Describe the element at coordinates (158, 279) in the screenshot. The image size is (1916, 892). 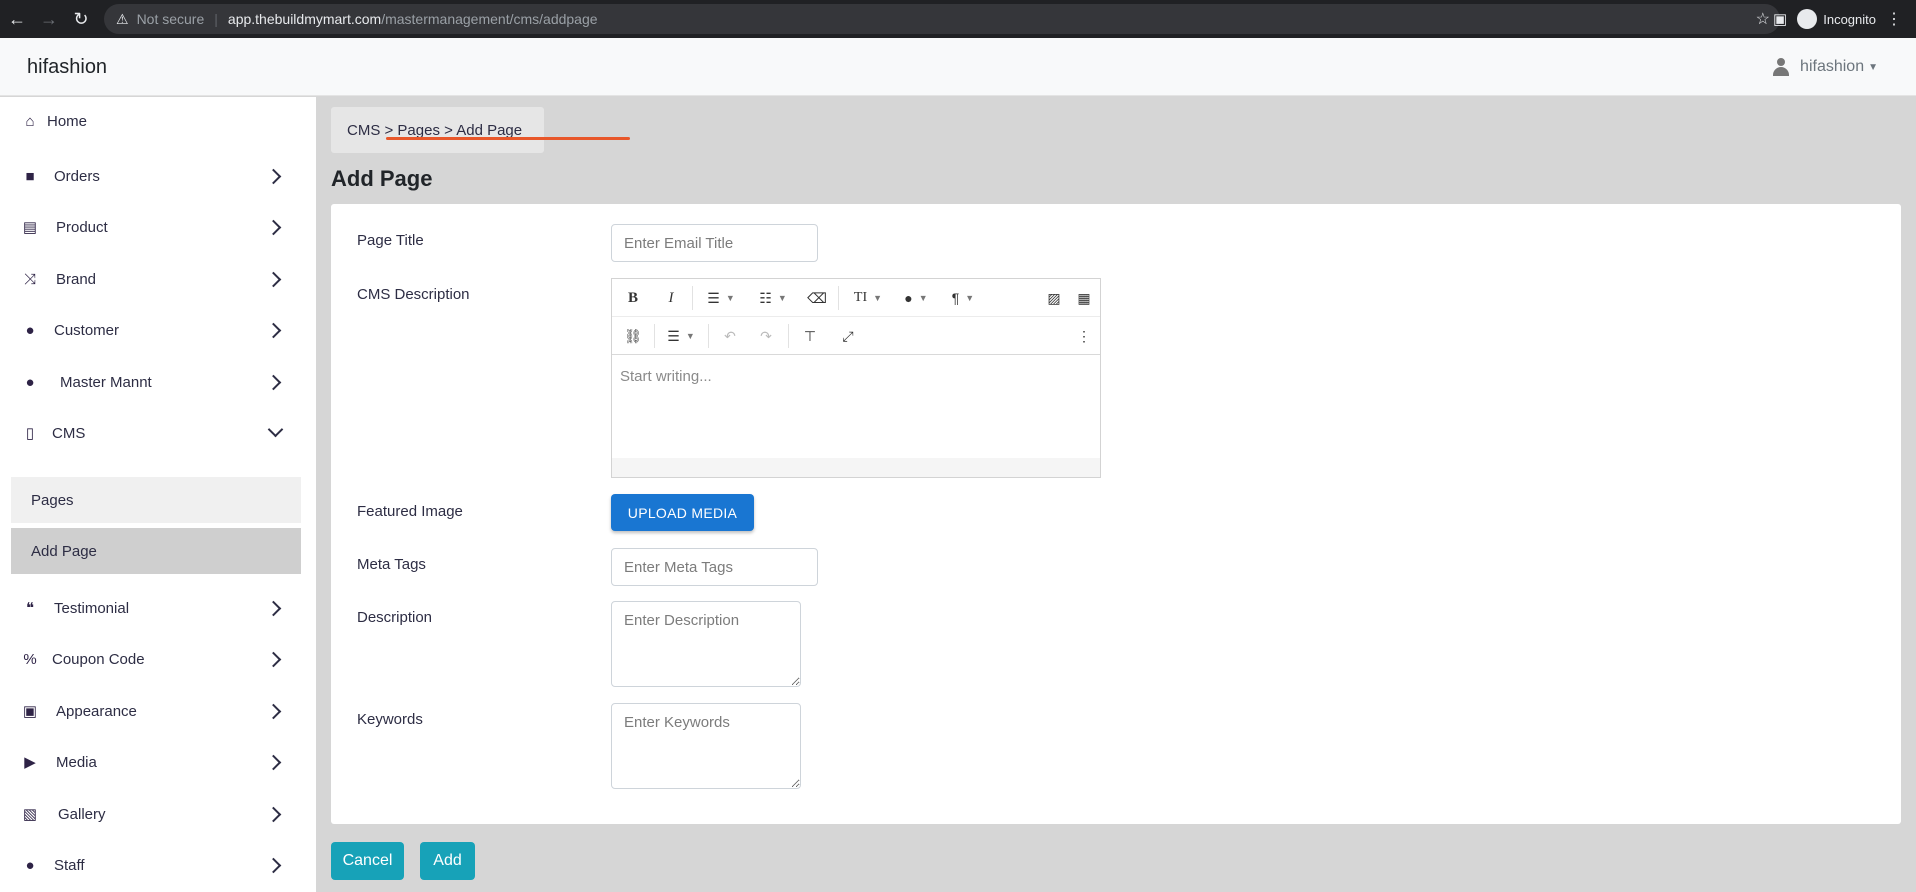
I see `sidebar-item-brand: ⤨ Brand` at that location.